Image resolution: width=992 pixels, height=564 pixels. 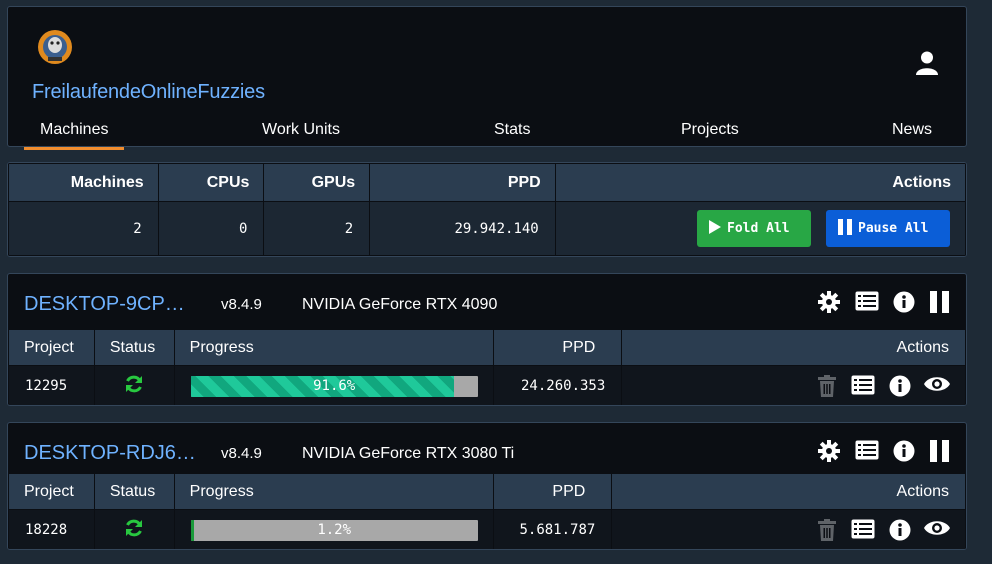 I want to click on header-cpus: CPUs, so click(x=211, y=182).